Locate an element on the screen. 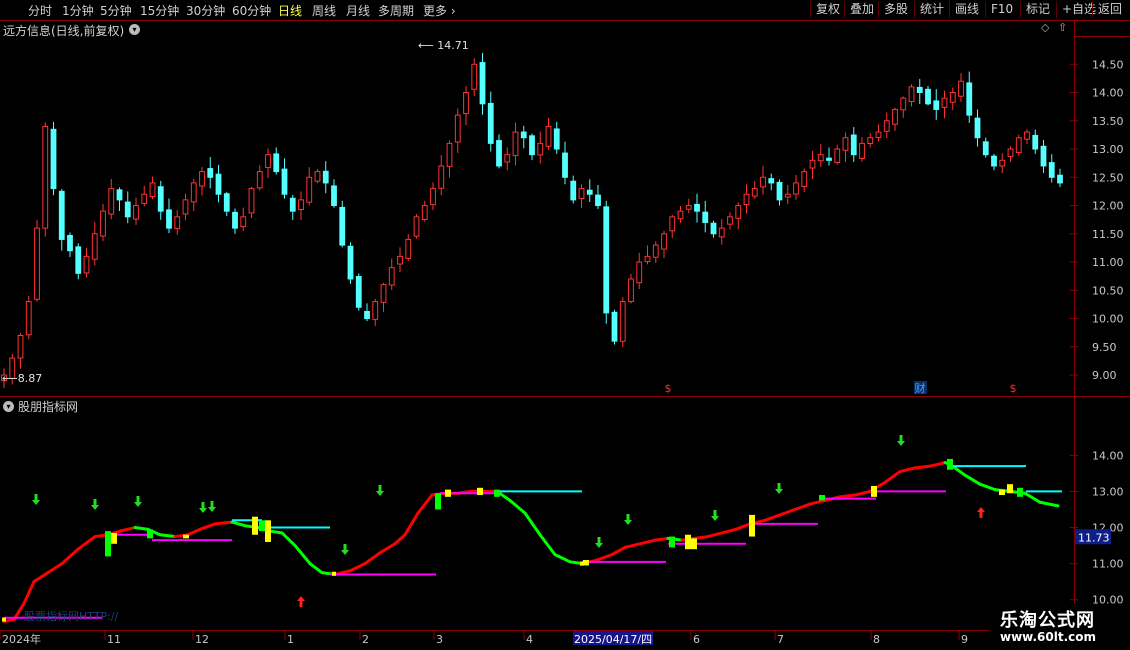 The width and height of the screenshot is (1130, 650). indicator-faint-text: 股票指标网HTTP:// is located at coordinates (71, 616).